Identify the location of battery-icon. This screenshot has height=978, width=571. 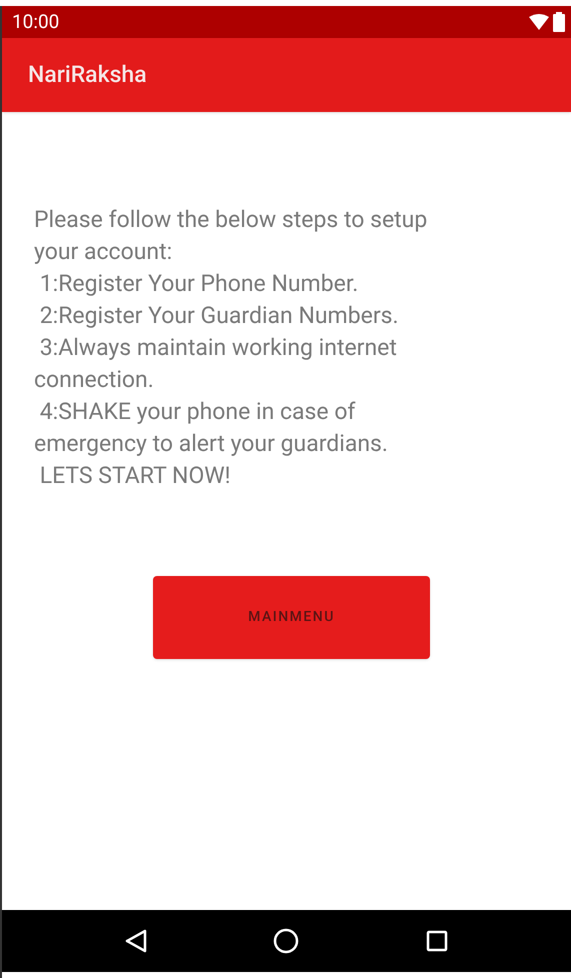
(559, 22).